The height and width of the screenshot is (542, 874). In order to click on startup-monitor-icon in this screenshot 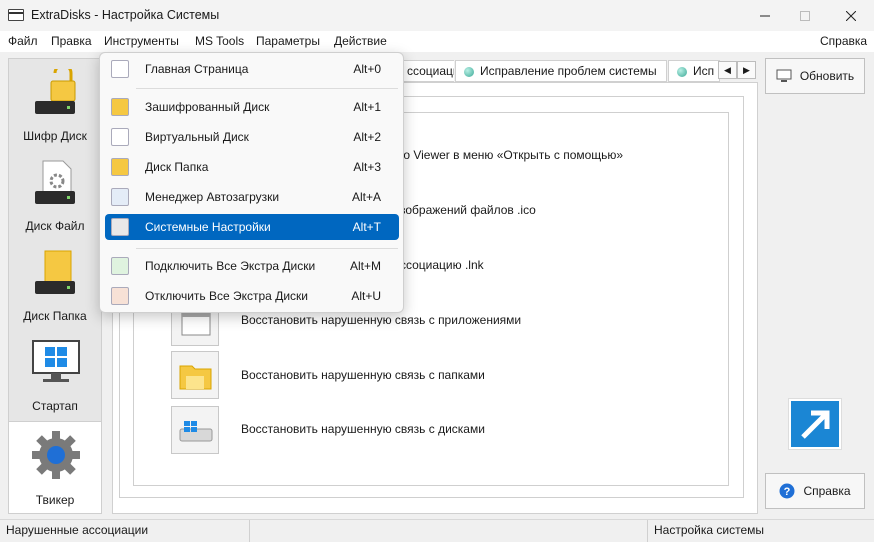, I will do `click(56, 361)`.